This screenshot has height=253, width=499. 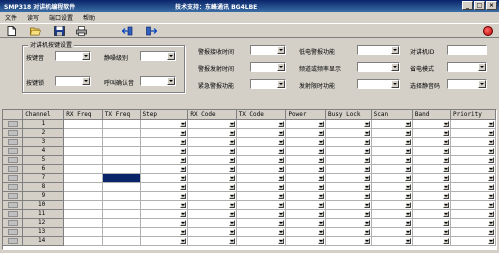 What do you see at coordinates (35, 31) in the screenshot?
I see `open-folder-icon` at bounding box center [35, 31].